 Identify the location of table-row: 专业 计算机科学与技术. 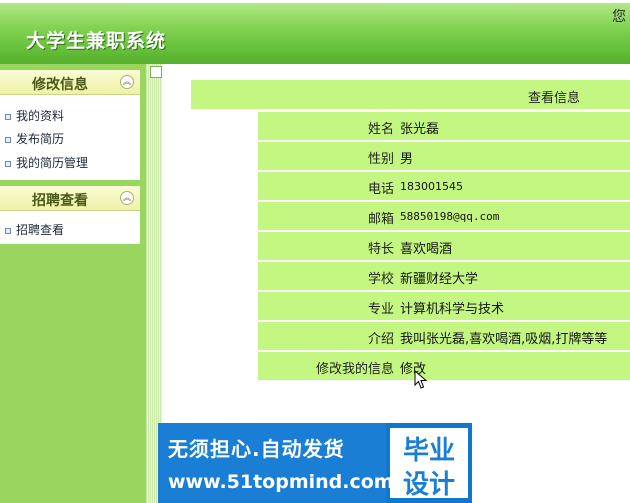
(444, 306).